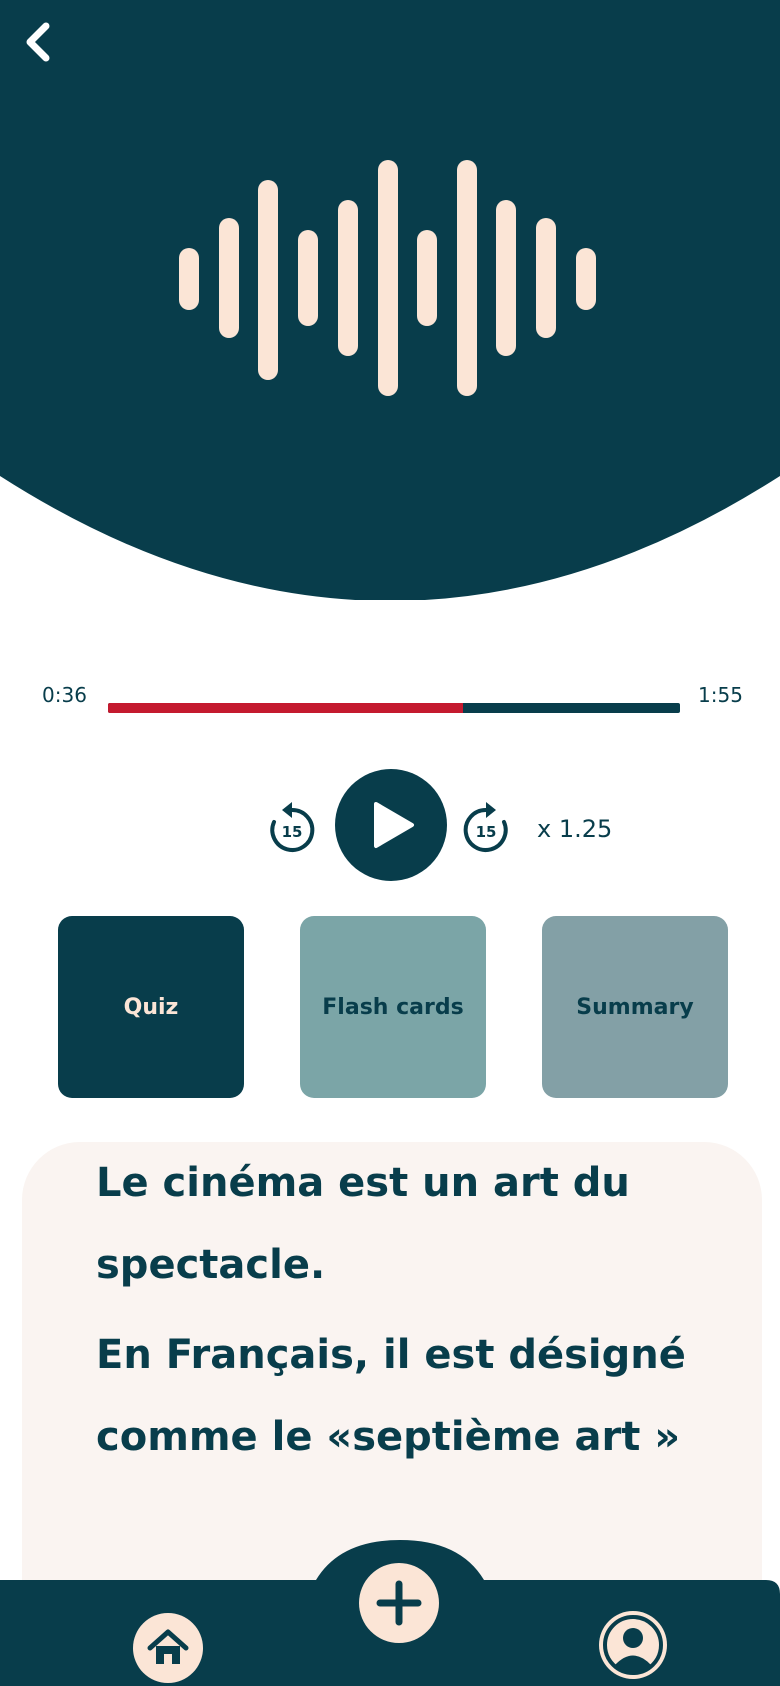  I want to click on rewind-seconds-label: 15, so click(292, 832).